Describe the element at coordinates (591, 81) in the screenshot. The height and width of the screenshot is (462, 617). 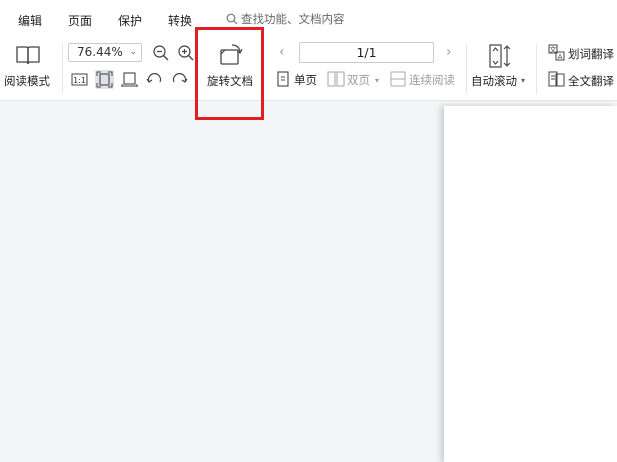
I see `full-translate-label: 全文翻译` at that location.